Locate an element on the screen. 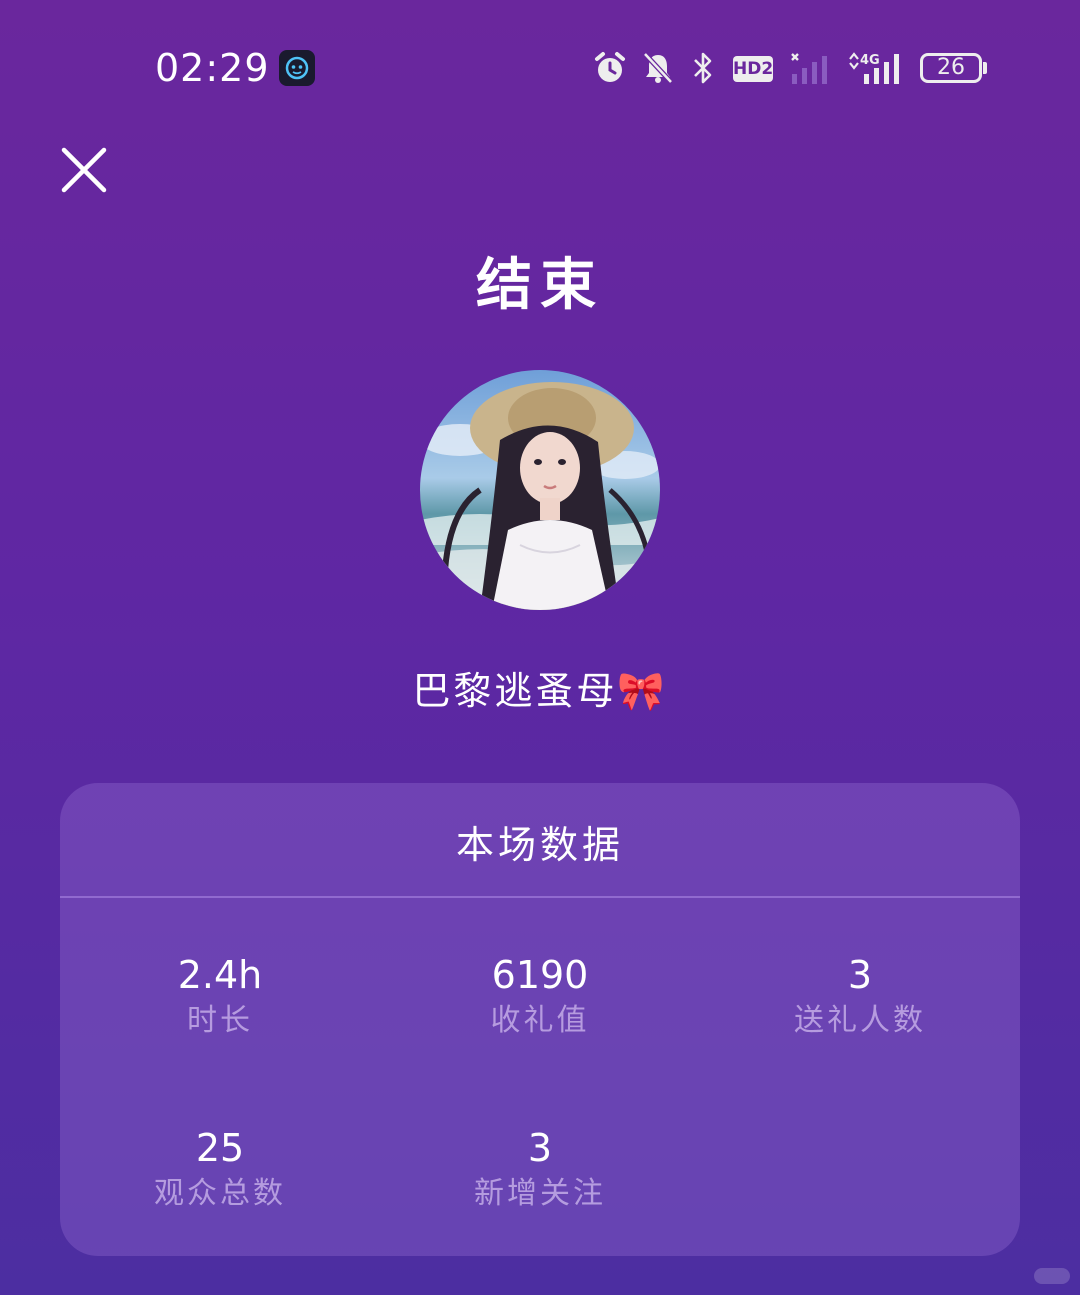 This screenshot has width=1080, height=1295. stat-viewers: 25 观众总数 is located at coordinates (220, 1171).